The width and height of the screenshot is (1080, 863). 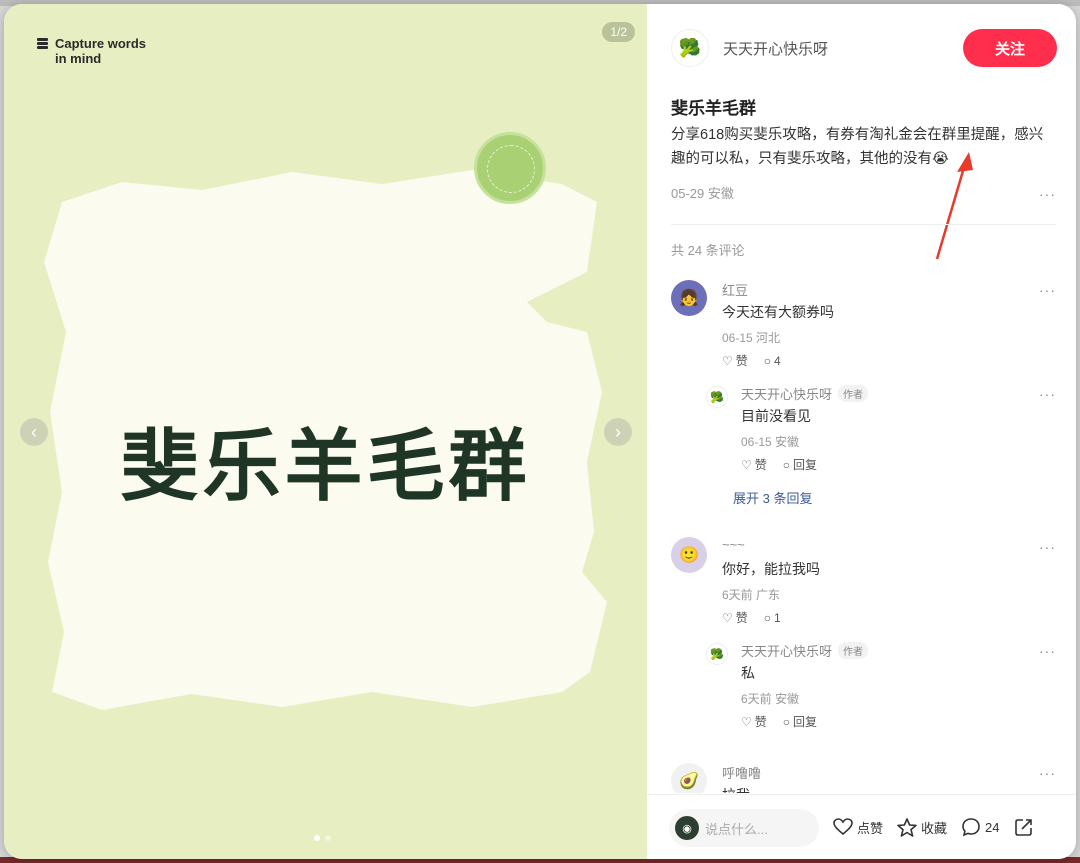 What do you see at coordinates (748, 673) in the screenshot?
I see `reply-text: 私` at bounding box center [748, 673].